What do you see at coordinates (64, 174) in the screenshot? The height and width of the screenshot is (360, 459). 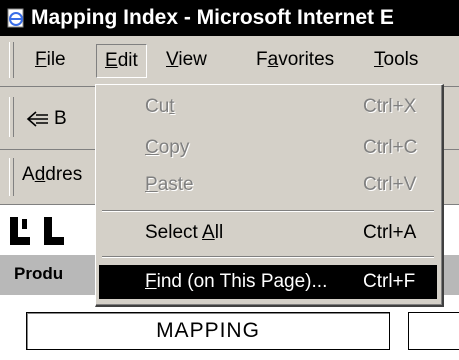 I see `address-label-rest: dres` at bounding box center [64, 174].